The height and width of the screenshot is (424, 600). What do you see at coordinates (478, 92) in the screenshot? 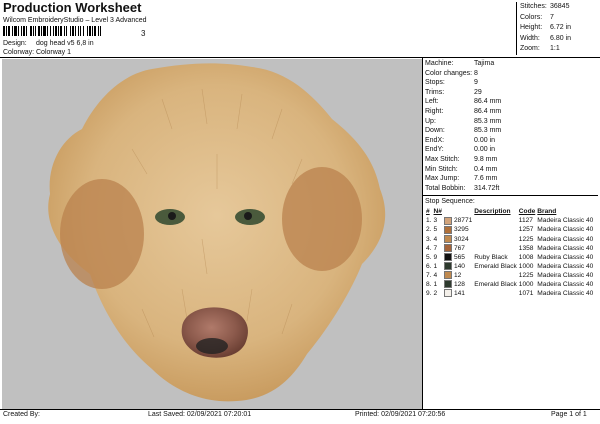
I see `machine-stat-value: 29` at bounding box center [478, 92].